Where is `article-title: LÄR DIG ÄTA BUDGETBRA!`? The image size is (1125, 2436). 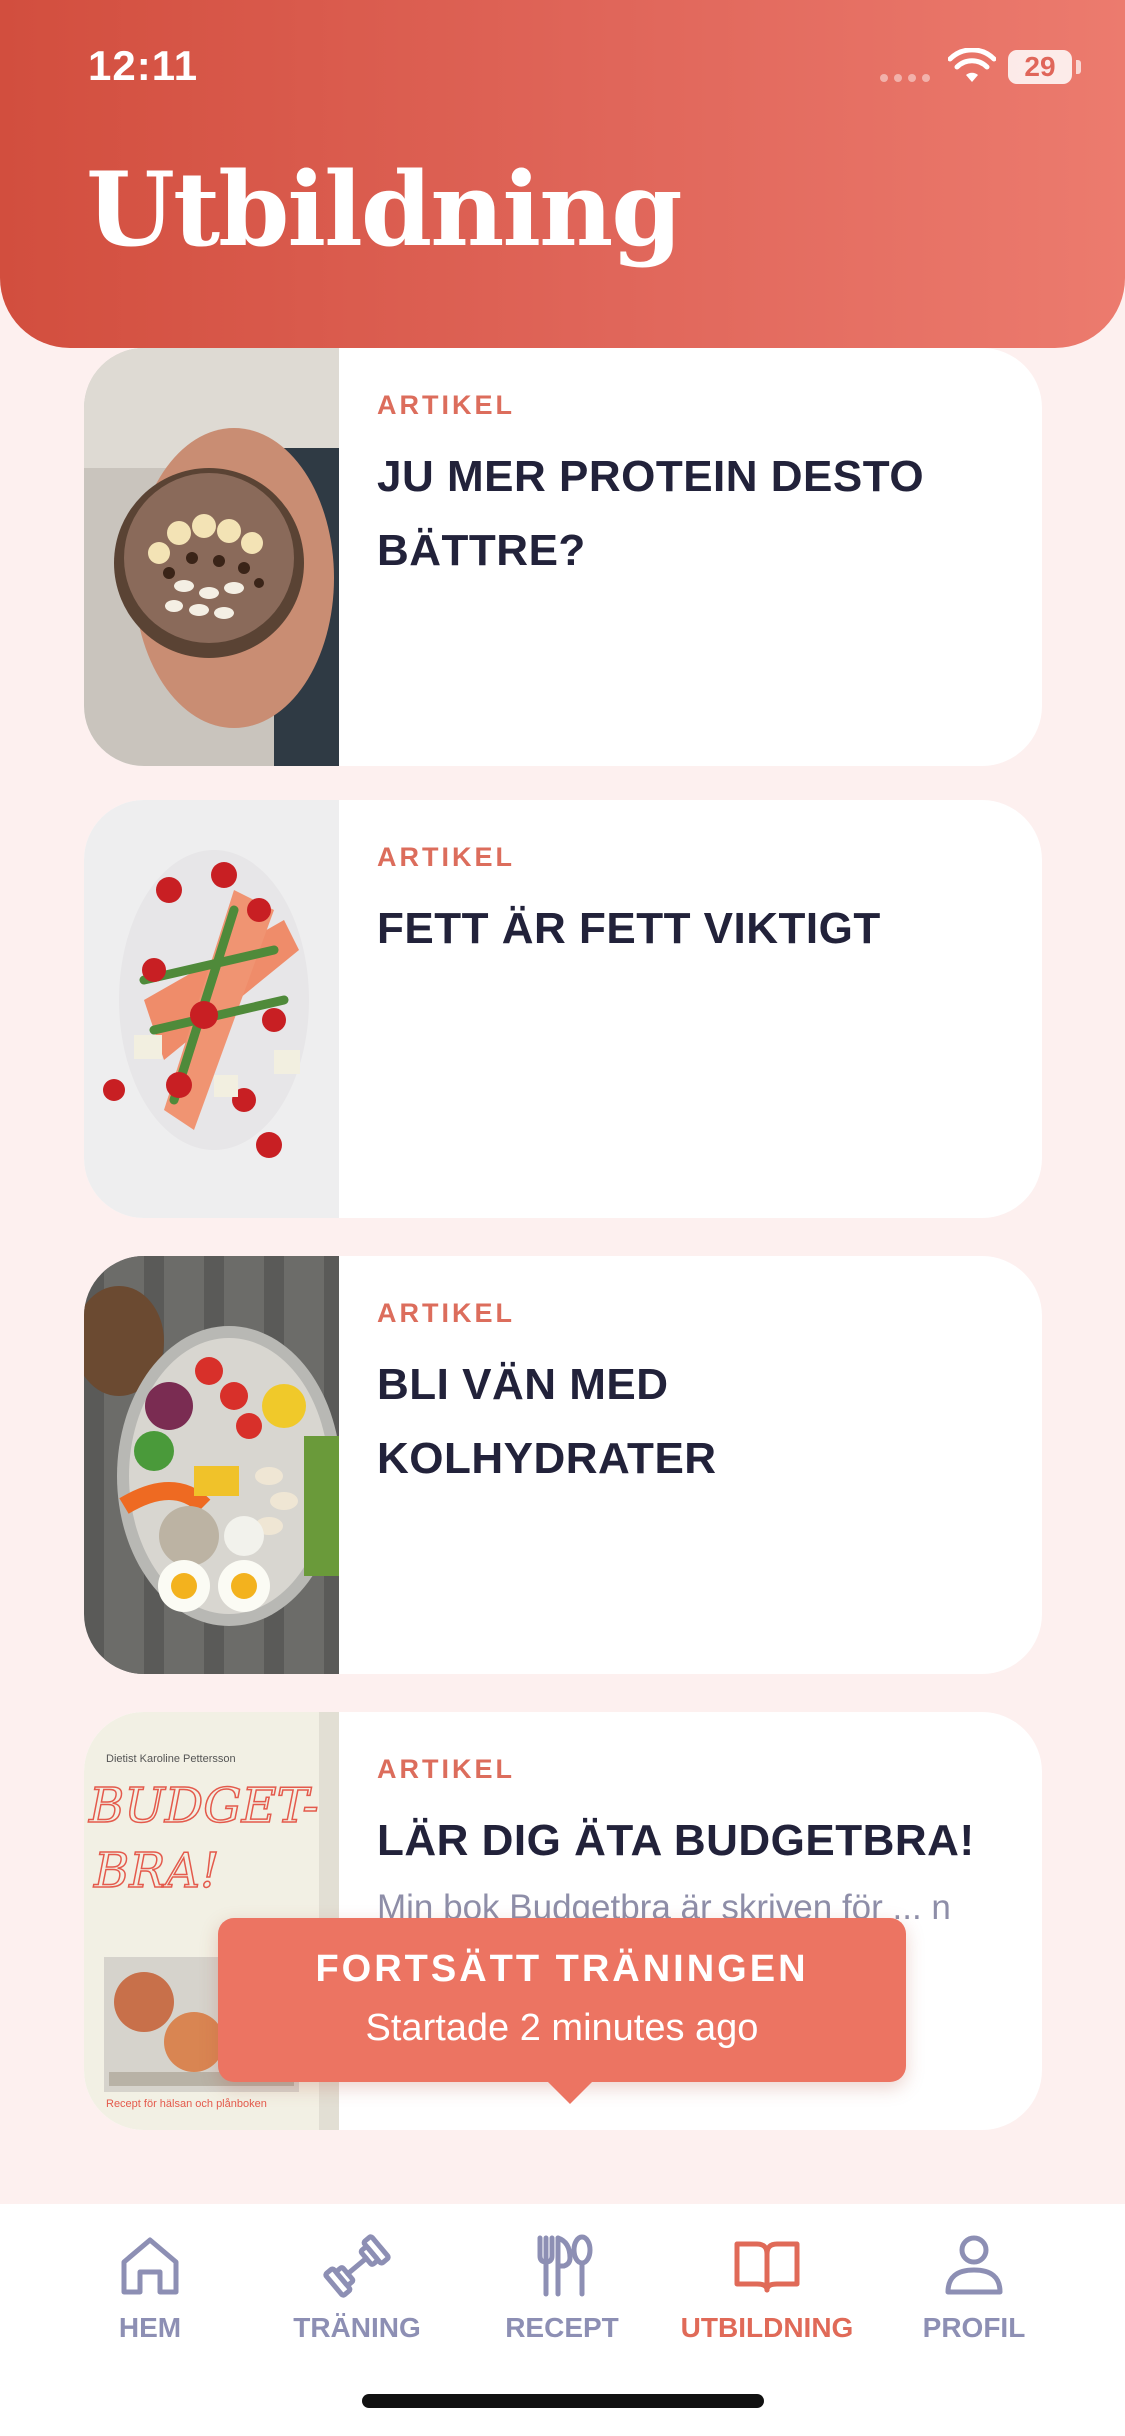 article-title: LÄR DIG ÄTA BUDGETBRA! is located at coordinates (676, 1840).